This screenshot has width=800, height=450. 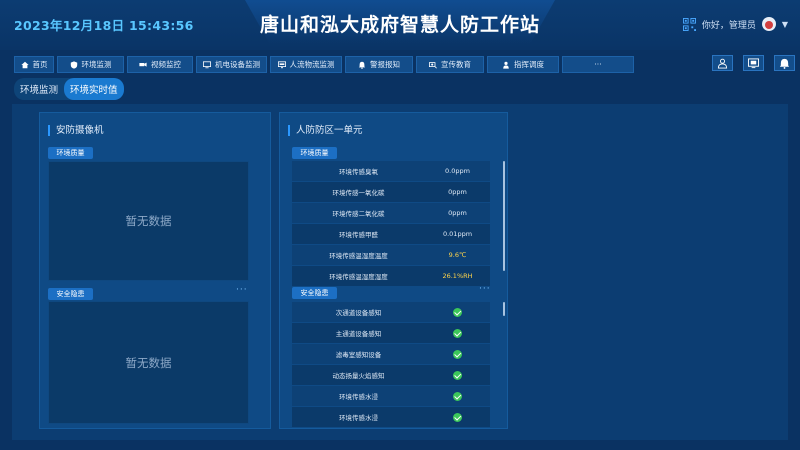 What do you see at coordinates (94, 89) in the screenshot?
I see `tab-environment-realtime: 环境实时值` at bounding box center [94, 89].